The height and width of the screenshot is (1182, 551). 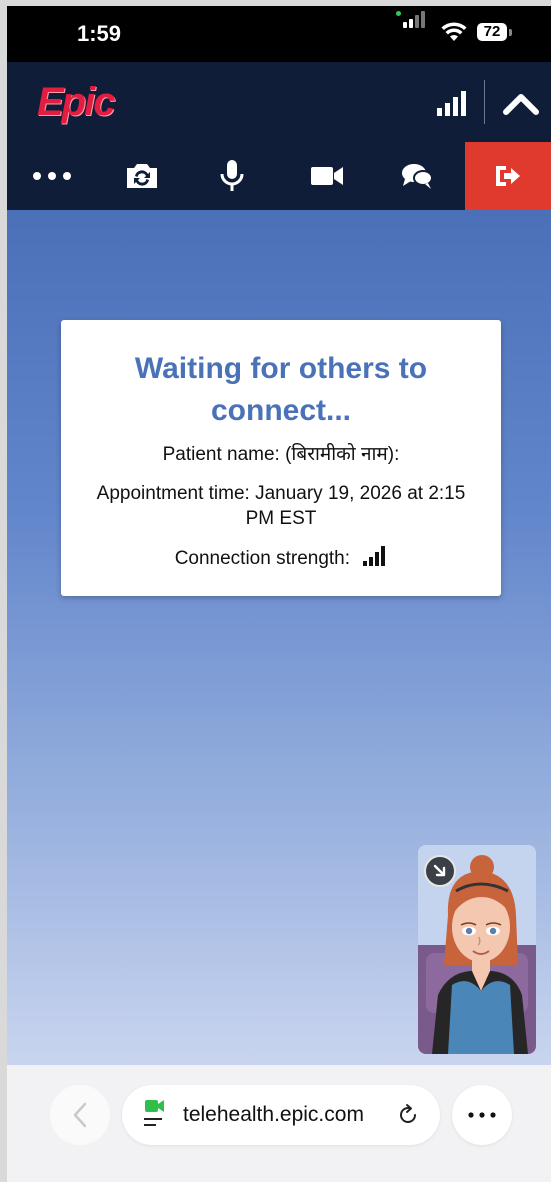 What do you see at coordinates (453, 103) in the screenshot?
I see `signal-strength-icon` at bounding box center [453, 103].